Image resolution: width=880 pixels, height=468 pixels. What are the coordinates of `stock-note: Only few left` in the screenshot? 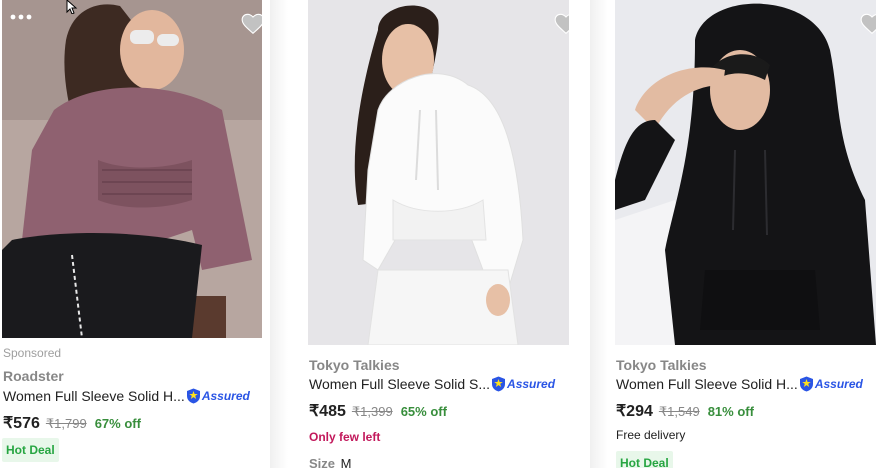 It's located at (345, 437).